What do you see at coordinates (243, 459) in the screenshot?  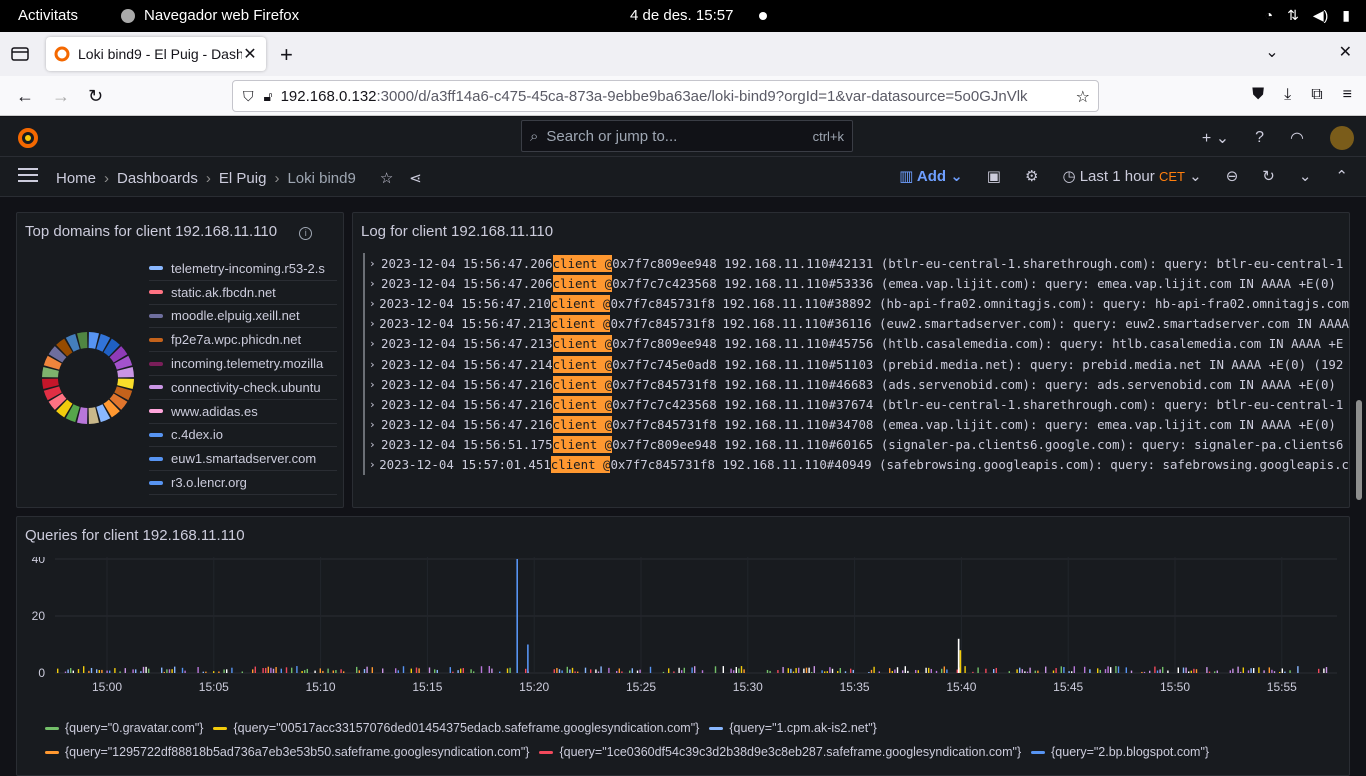 I see `legend-item: euw1.smartadserver.com` at bounding box center [243, 459].